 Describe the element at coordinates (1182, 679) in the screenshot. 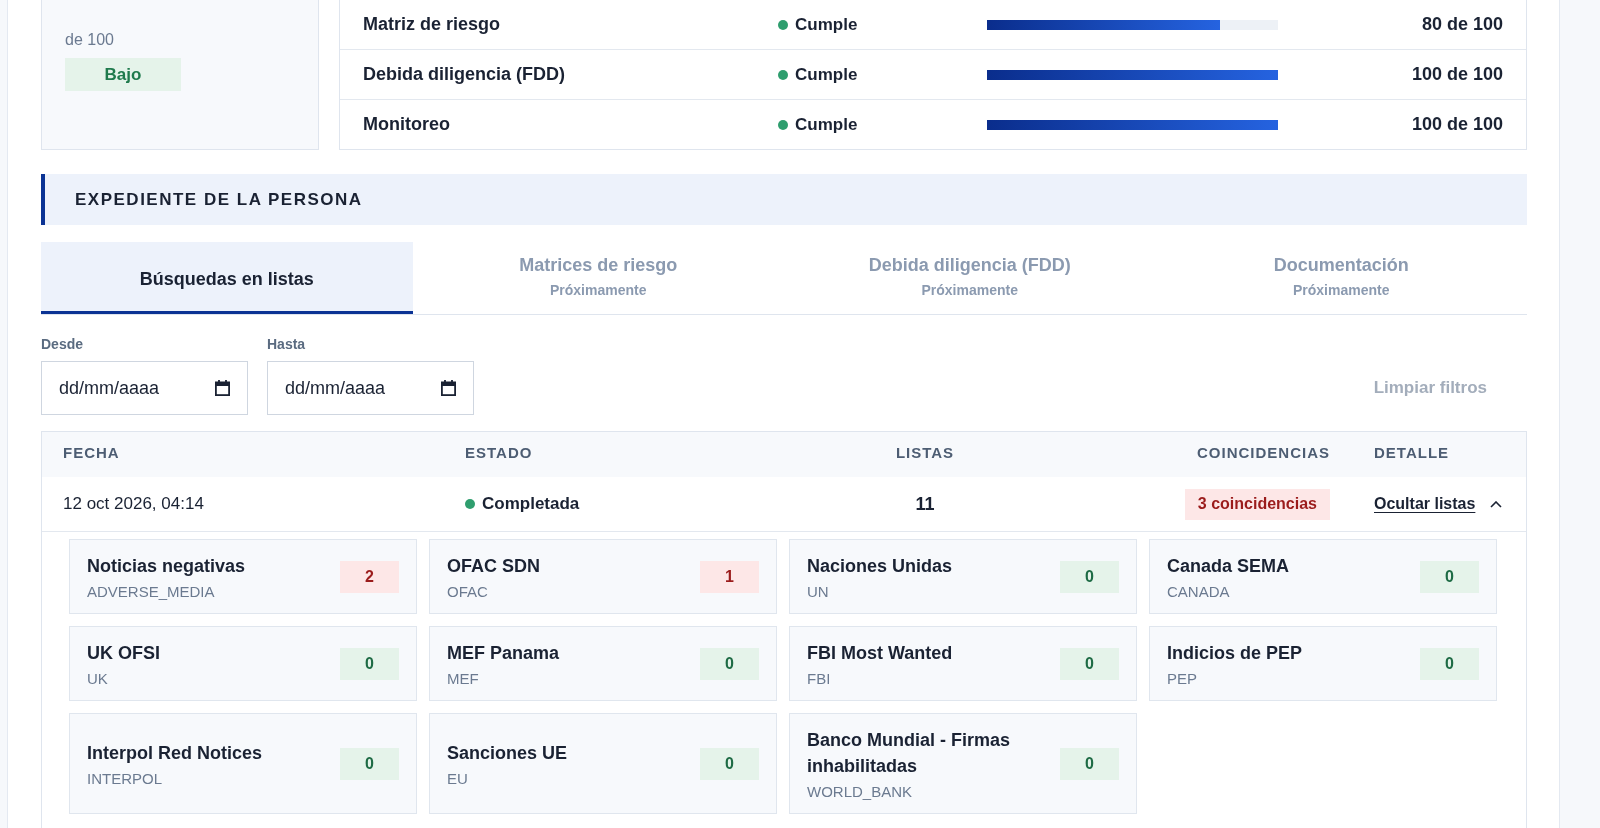

I see `list-code: PEP` at that location.